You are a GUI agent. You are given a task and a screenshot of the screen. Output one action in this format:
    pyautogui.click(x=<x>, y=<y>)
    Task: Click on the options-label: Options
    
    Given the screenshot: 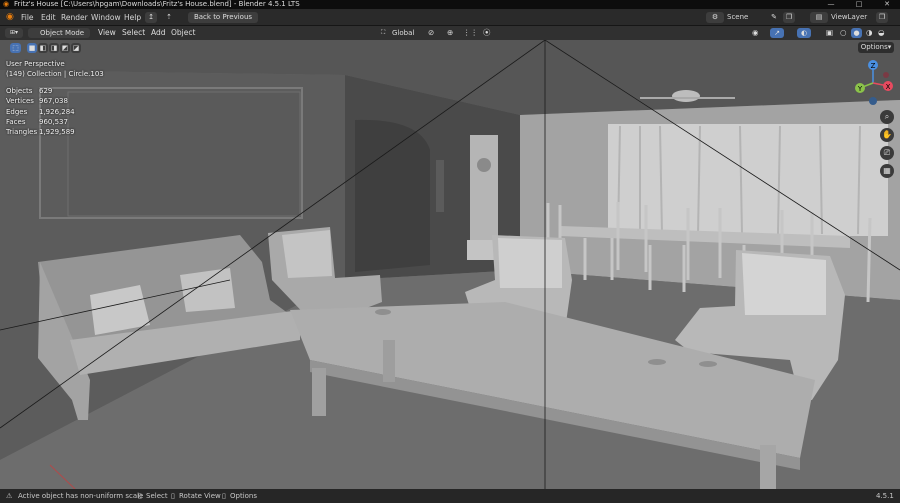 What is the action you would take?
    pyautogui.click(x=874, y=47)
    